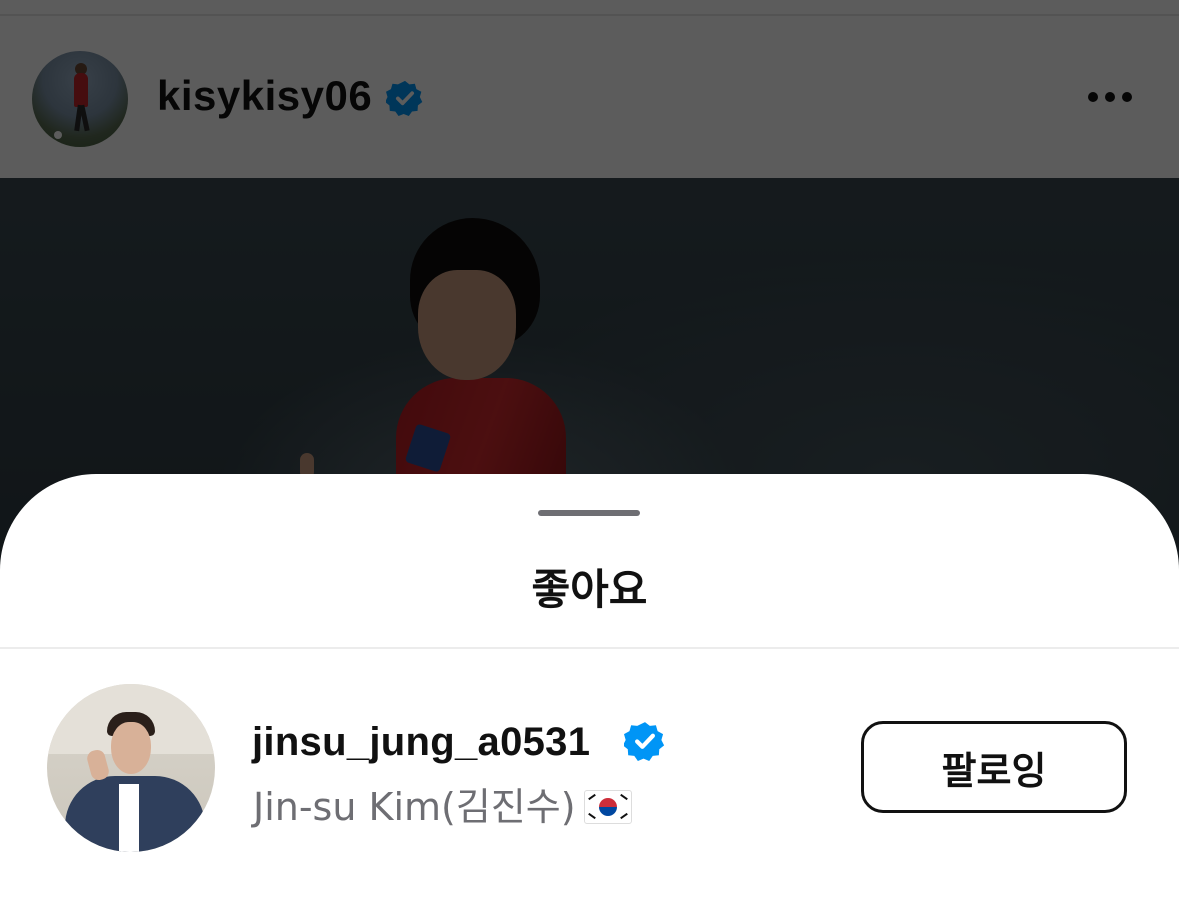 This screenshot has width=1179, height=904. I want to click on south-korea-flag-icon, so click(607, 806).